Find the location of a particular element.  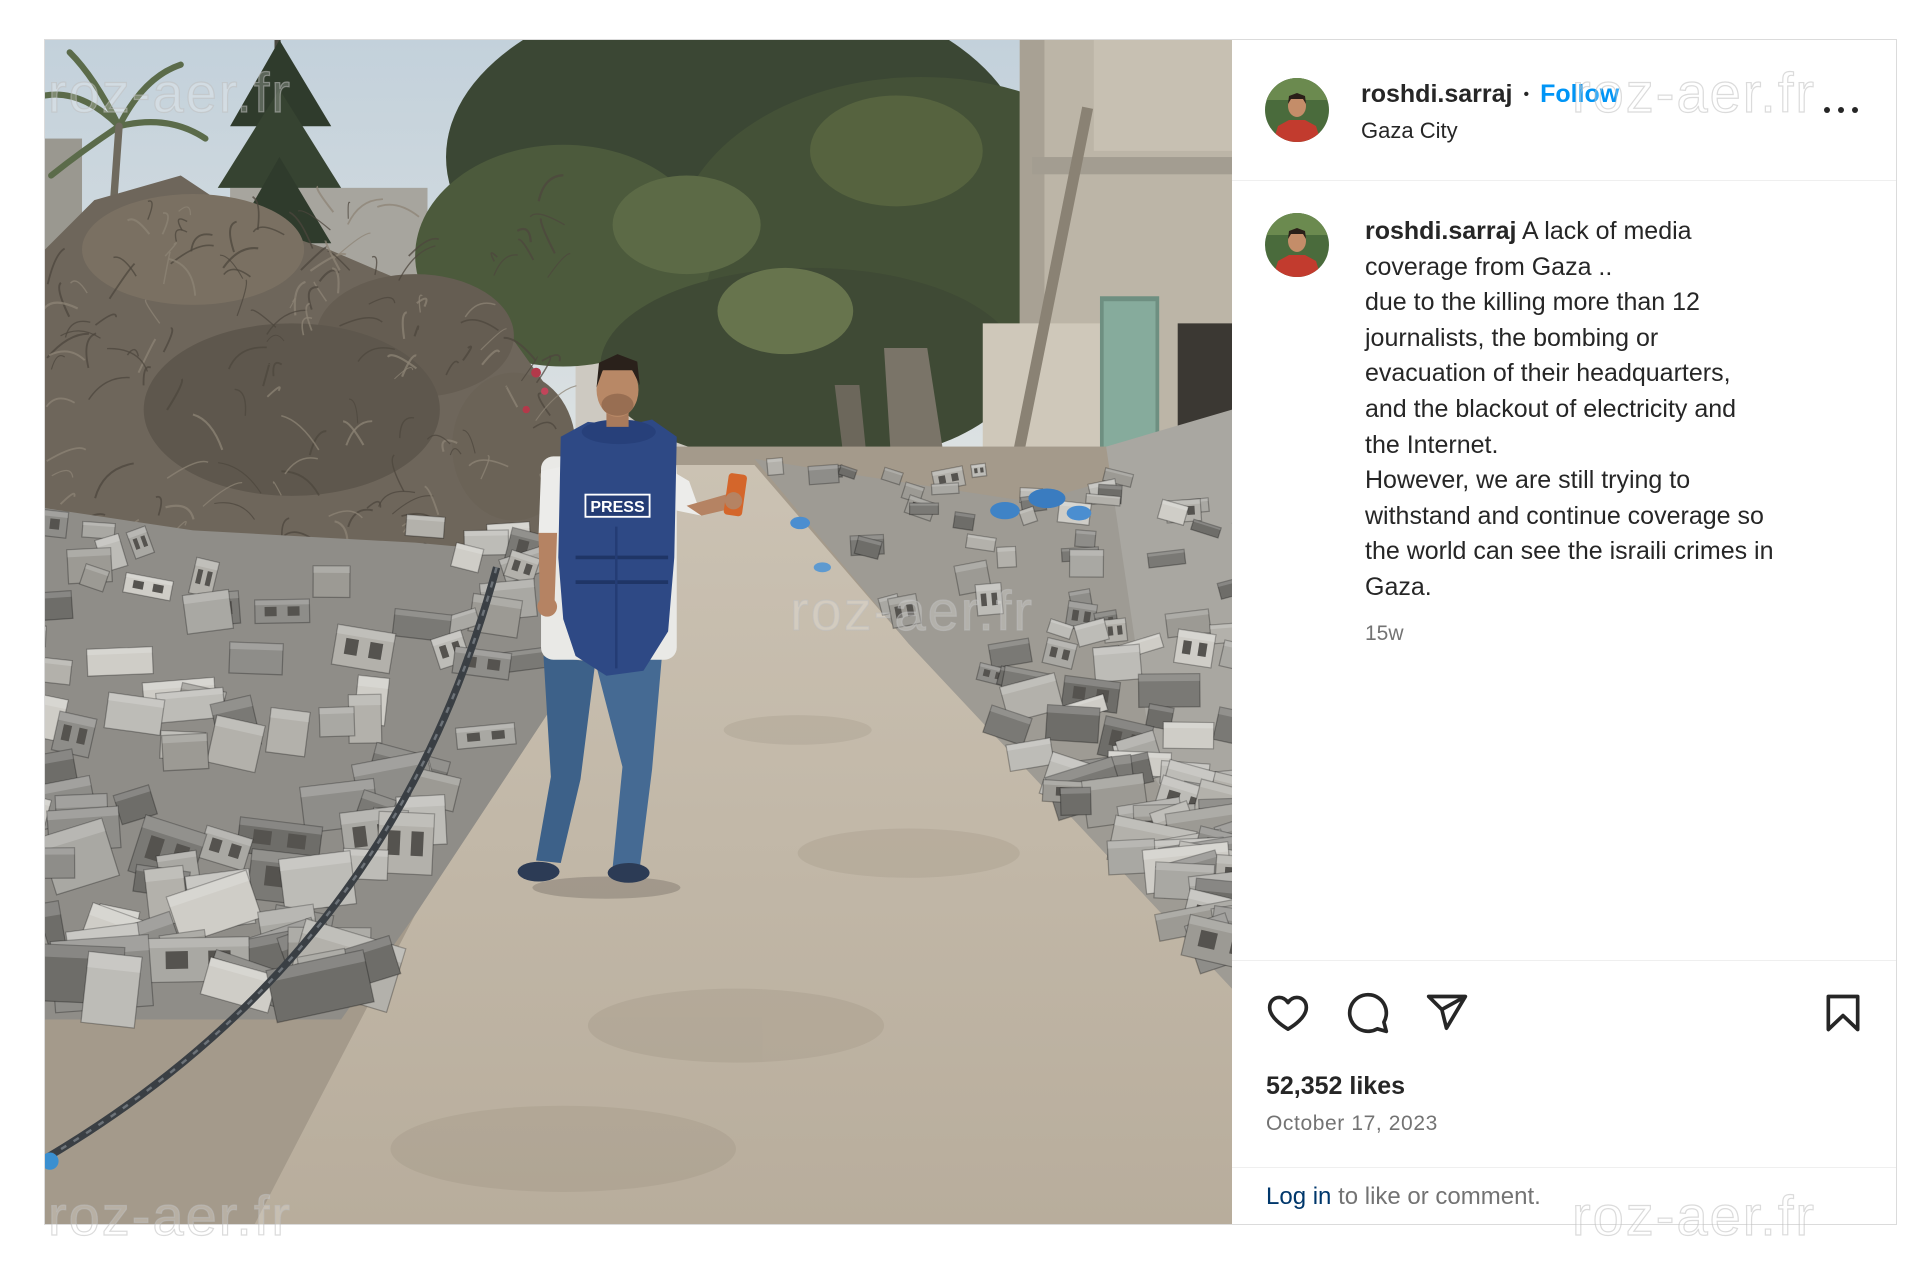

comment-icon-glyph is located at coordinates (1368, 1013).